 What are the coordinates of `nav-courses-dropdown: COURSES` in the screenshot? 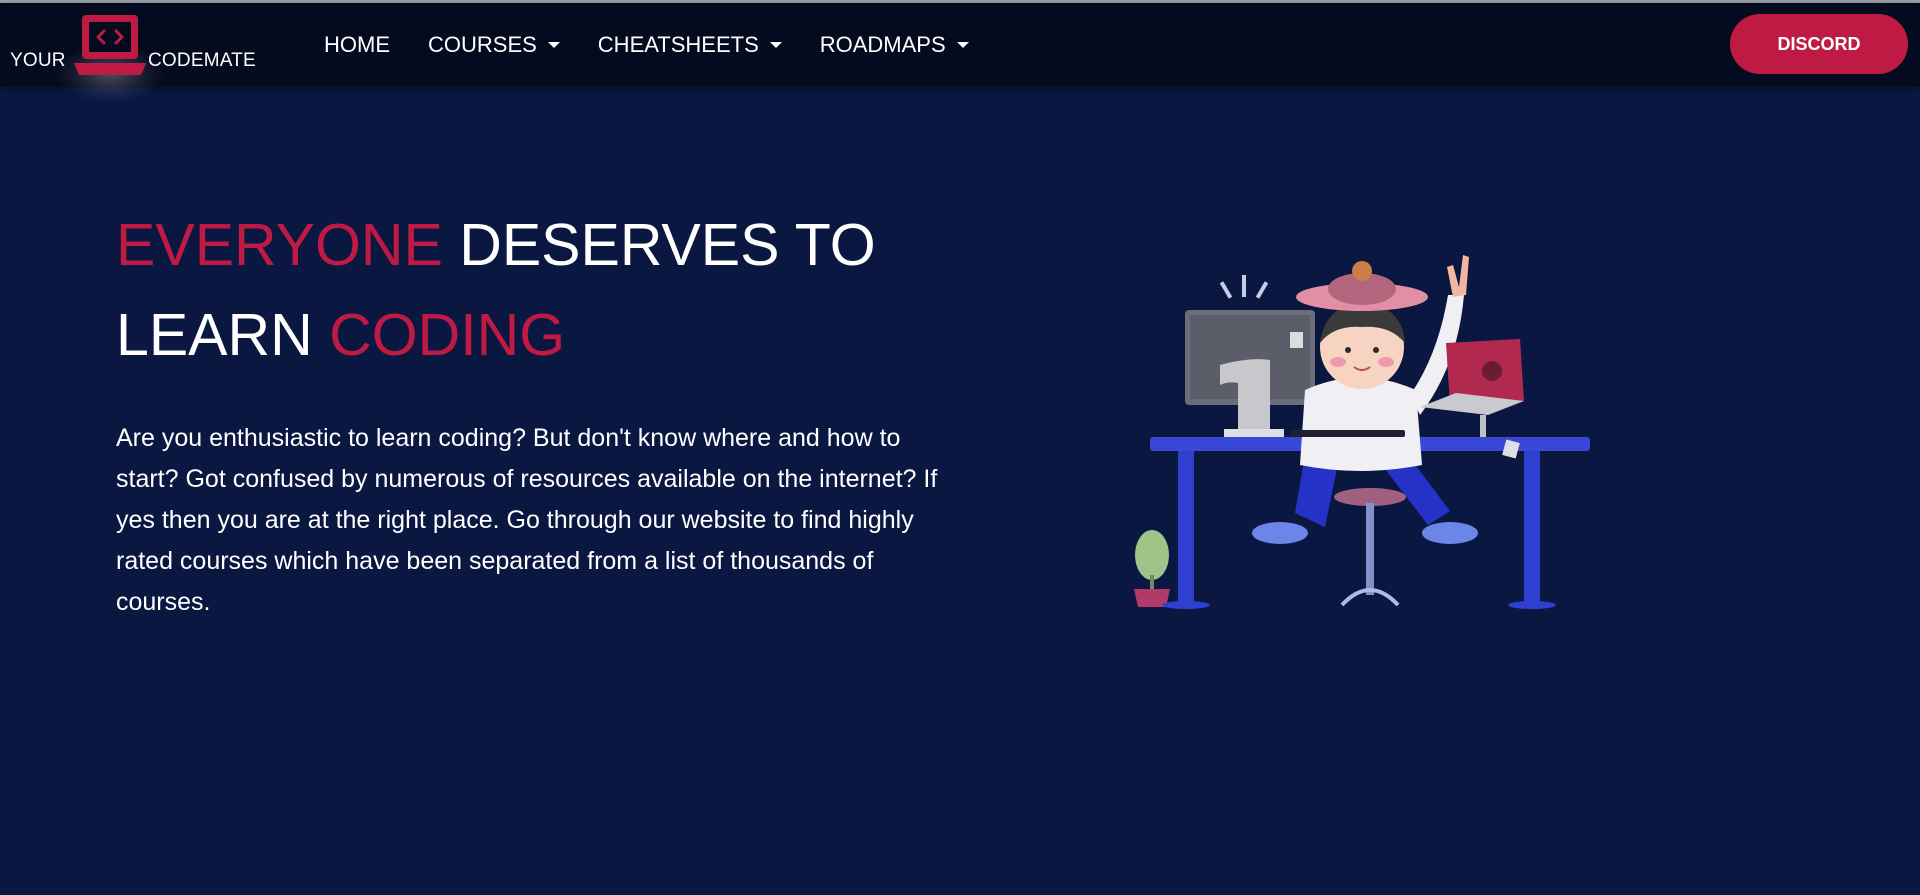 It's located at (494, 45).